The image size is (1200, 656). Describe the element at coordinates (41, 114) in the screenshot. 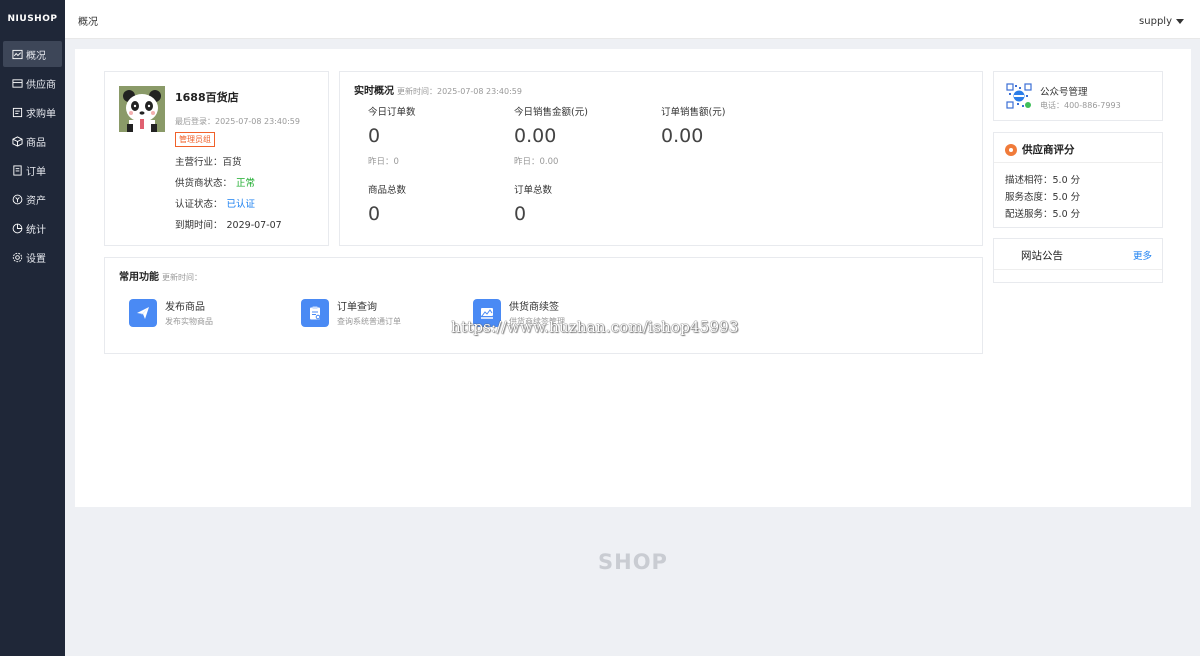

I see `sidebar-item-label: 求购单` at that location.